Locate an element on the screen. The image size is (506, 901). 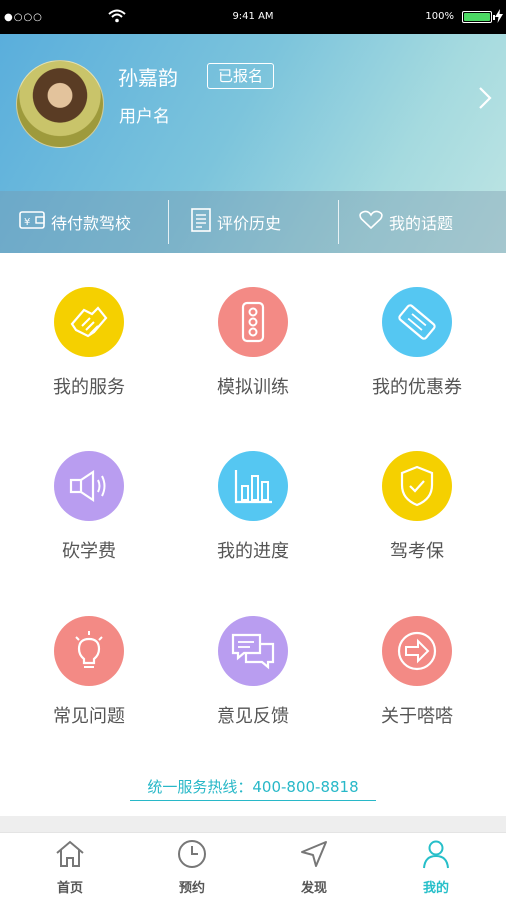
ticket-icon is located at coordinates (417, 322).